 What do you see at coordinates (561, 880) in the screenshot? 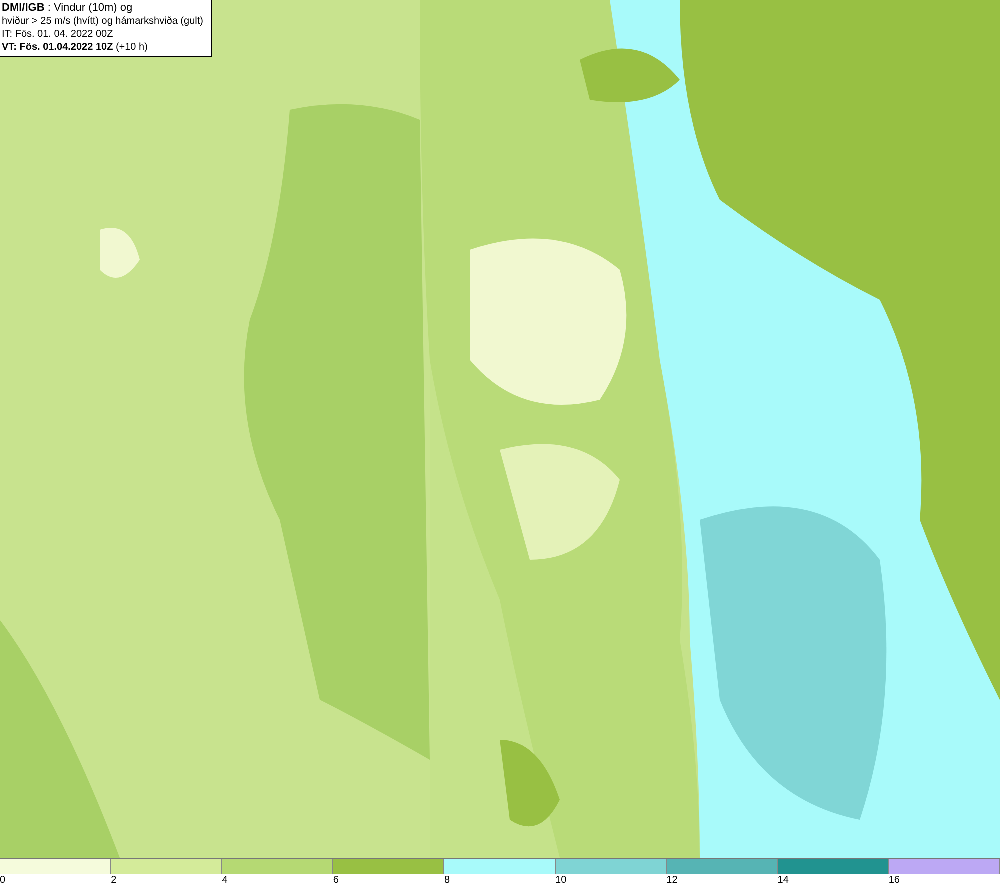
I see `legend-label: 10` at bounding box center [561, 880].